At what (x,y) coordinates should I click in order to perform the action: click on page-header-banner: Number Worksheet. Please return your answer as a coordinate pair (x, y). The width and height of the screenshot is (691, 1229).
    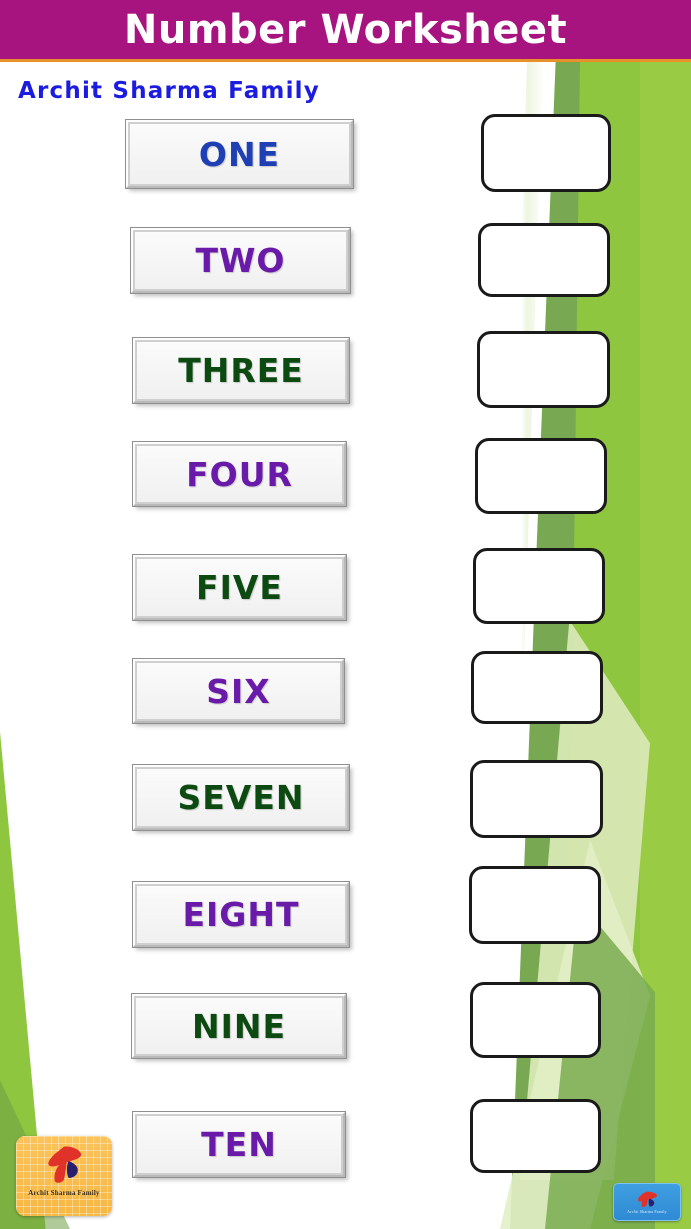
    Looking at the image, I should click on (345, 31).